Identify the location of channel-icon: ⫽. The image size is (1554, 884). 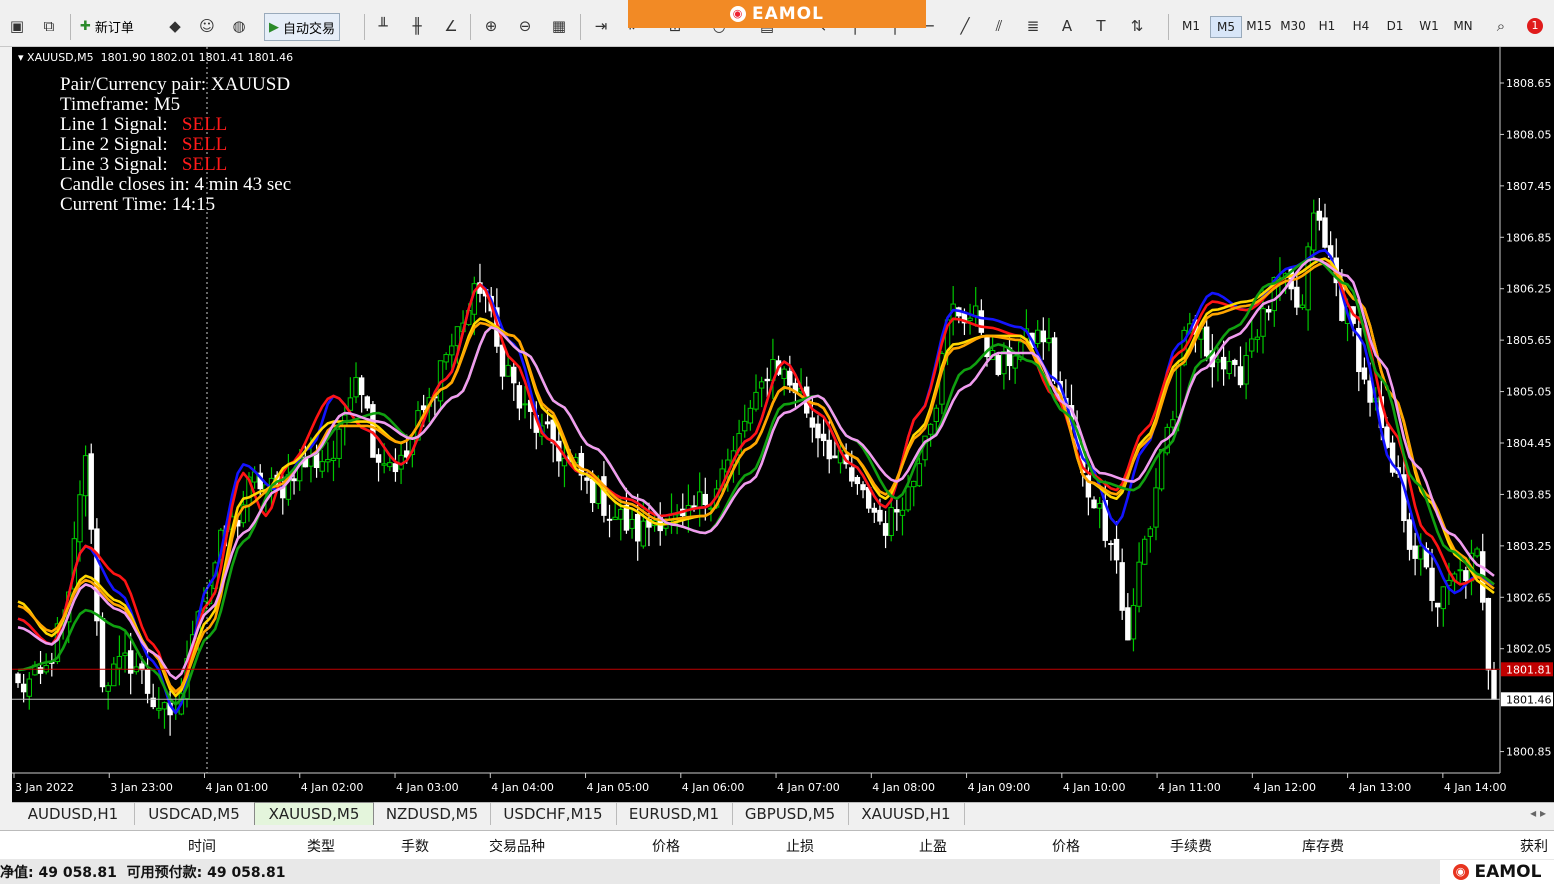
(999, 26).